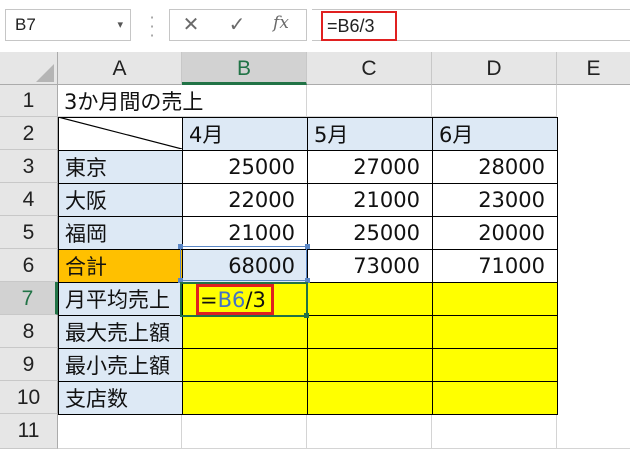 This screenshot has width=630, height=449. What do you see at coordinates (245, 332) in the screenshot?
I see `cell-b8` at bounding box center [245, 332].